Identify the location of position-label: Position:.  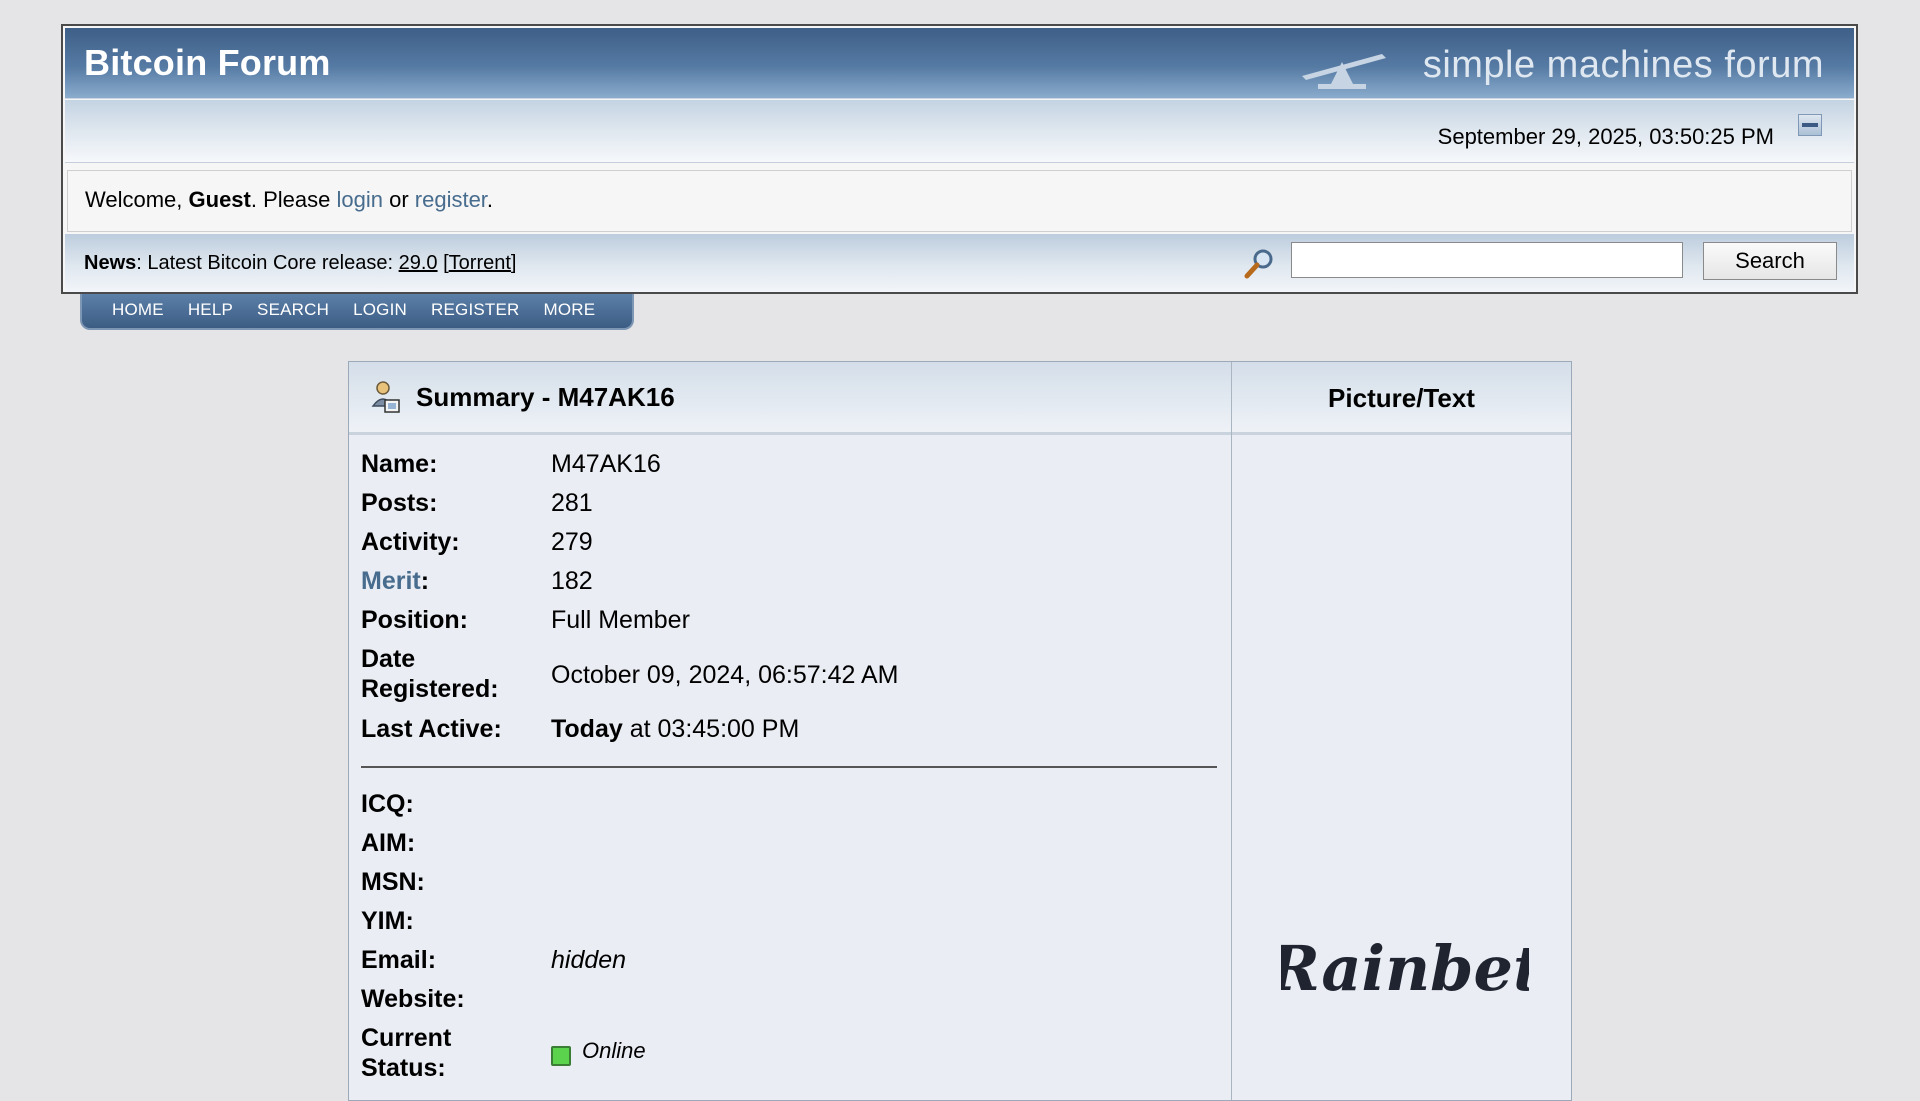
(414, 620).